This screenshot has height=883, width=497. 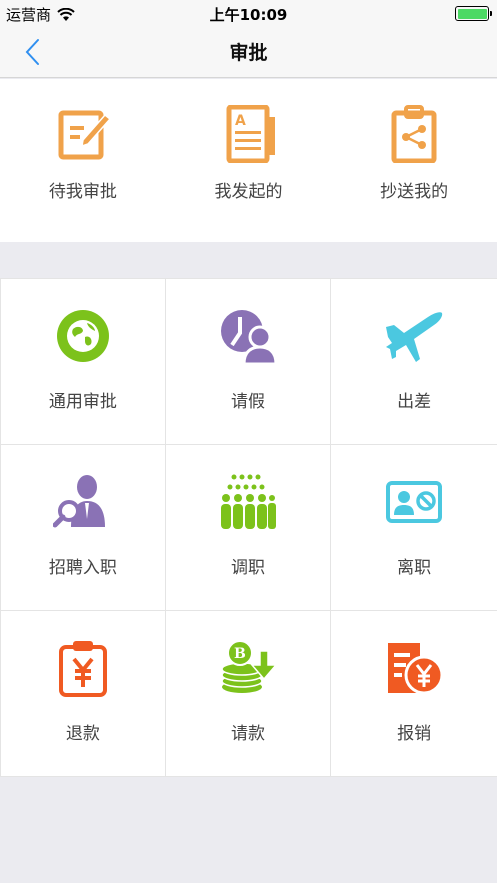 What do you see at coordinates (414, 192) in the screenshot?
I see `cc-to-me-label: 抄送我的` at bounding box center [414, 192].